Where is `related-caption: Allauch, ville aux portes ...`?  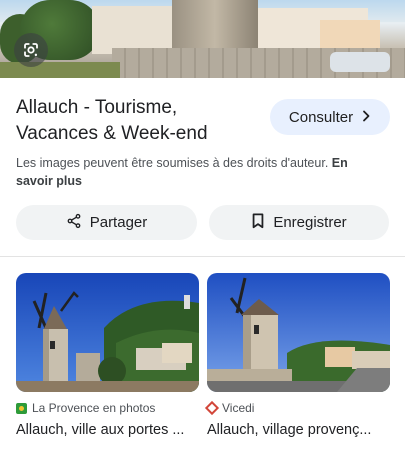
related-caption: Allauch, ville aux portes ... is located at coordinates (109, 430).